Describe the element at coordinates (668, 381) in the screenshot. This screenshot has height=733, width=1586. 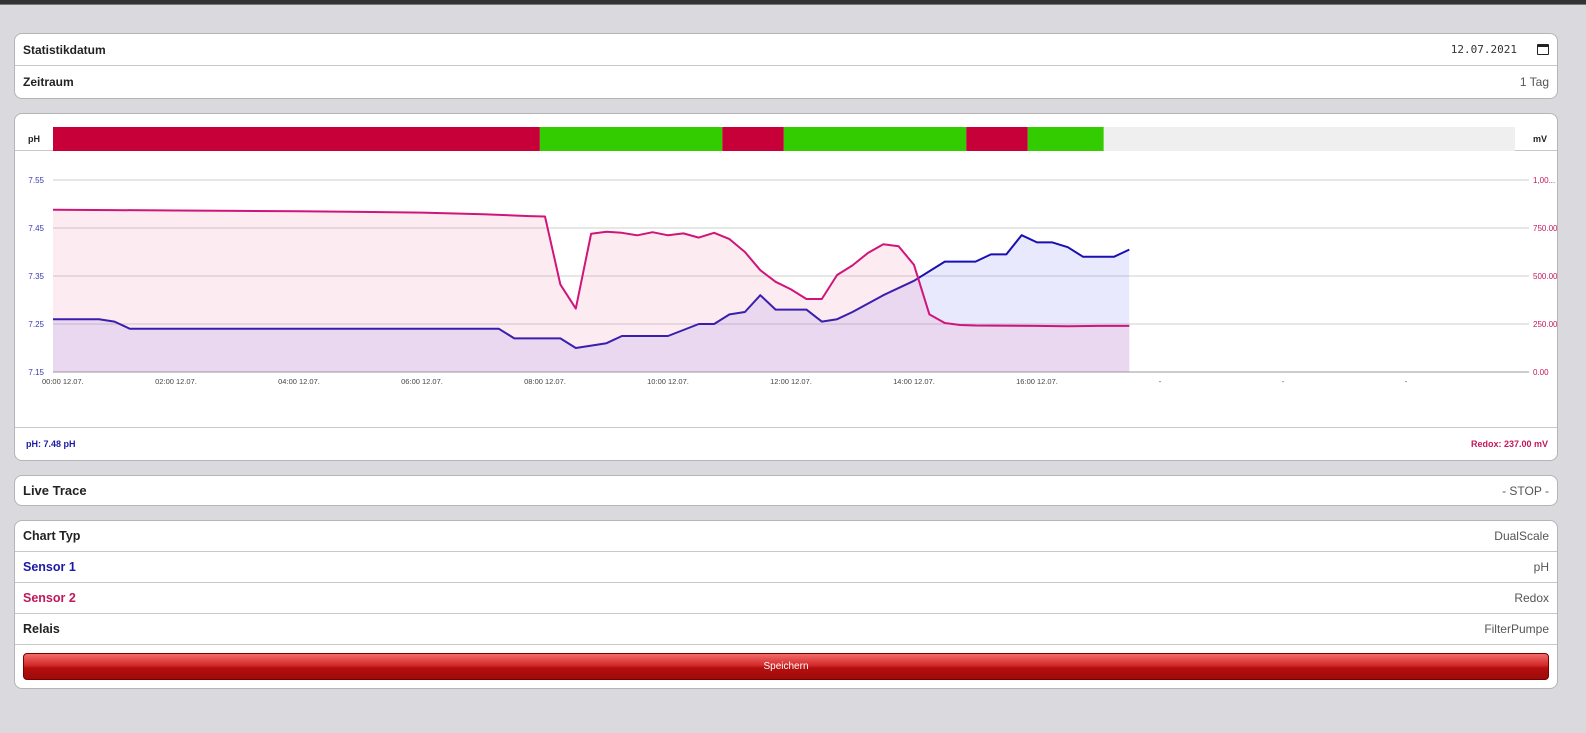
I see `x-axis-tick-label: 10:00 12.07.` at that location.